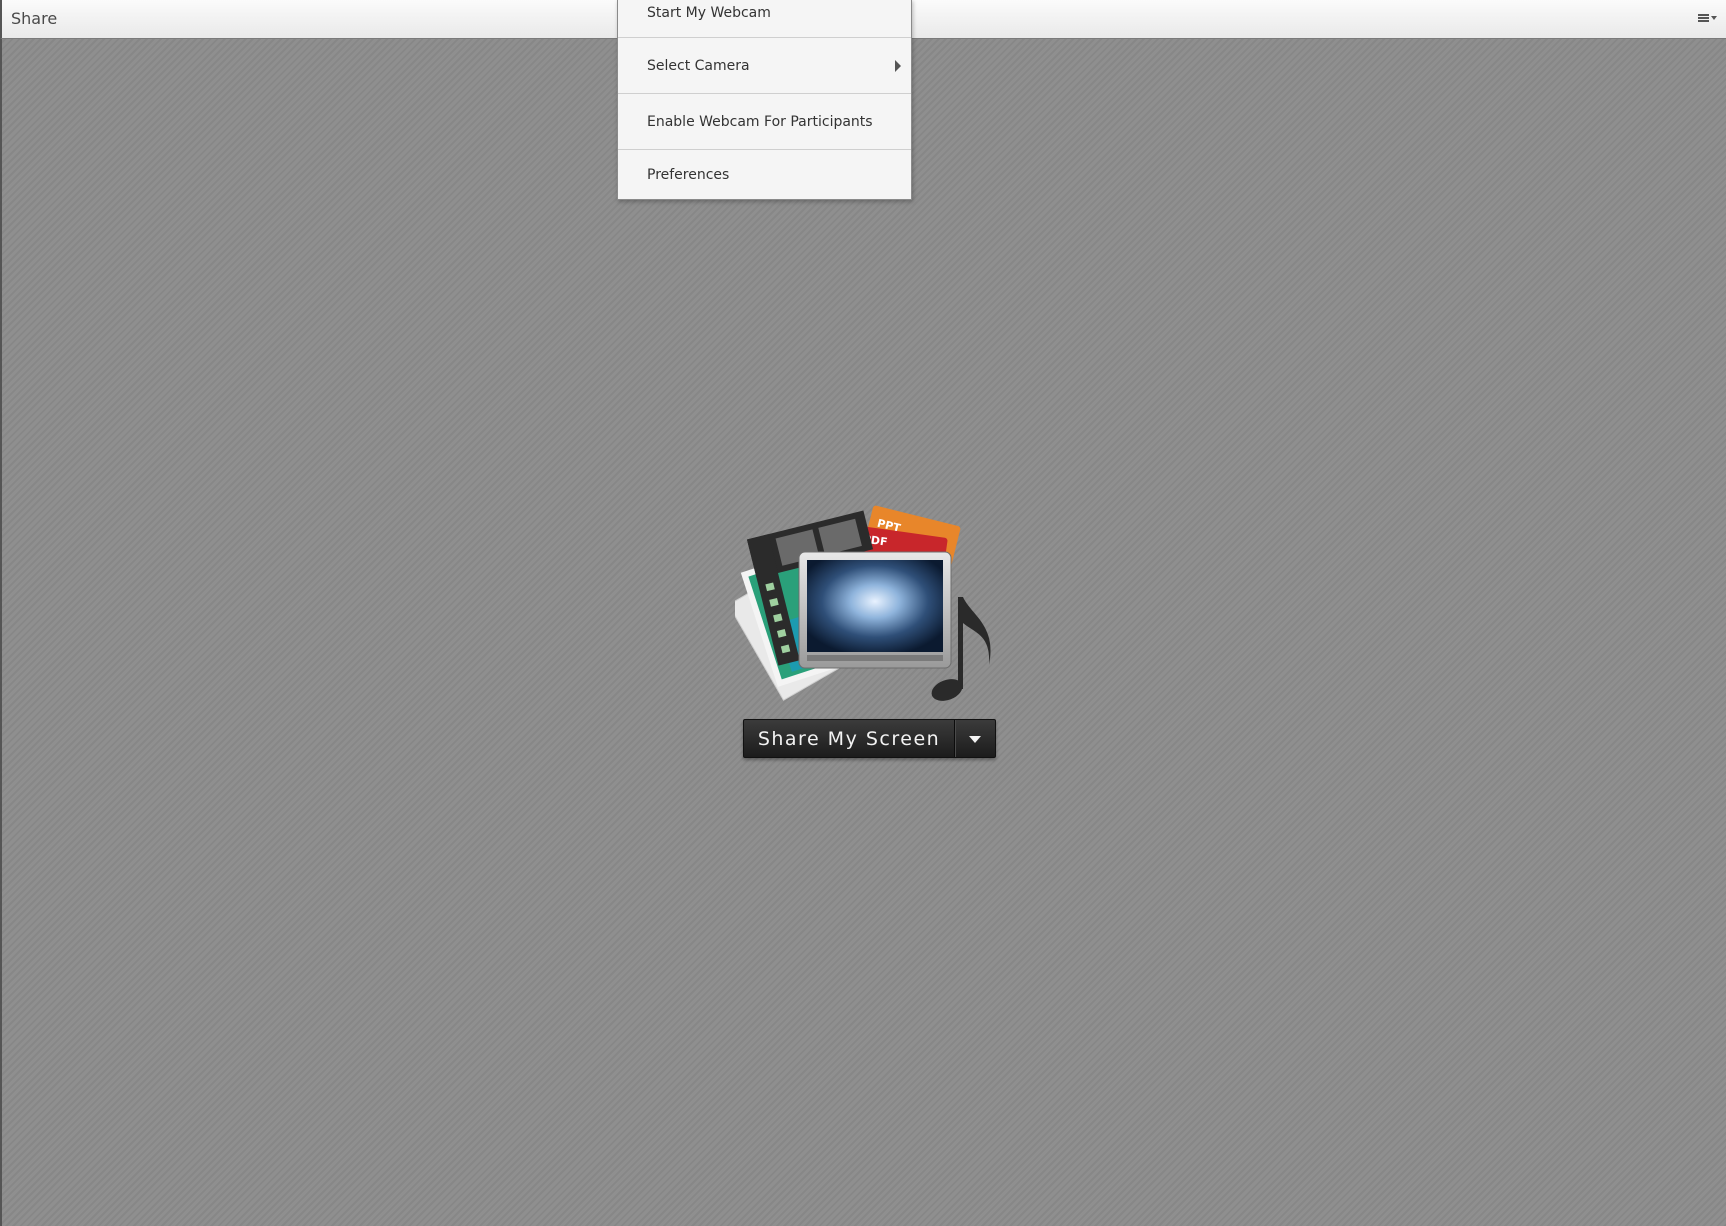  I want to click on menu-item-label: Start My Webcam, so click(709, 12).